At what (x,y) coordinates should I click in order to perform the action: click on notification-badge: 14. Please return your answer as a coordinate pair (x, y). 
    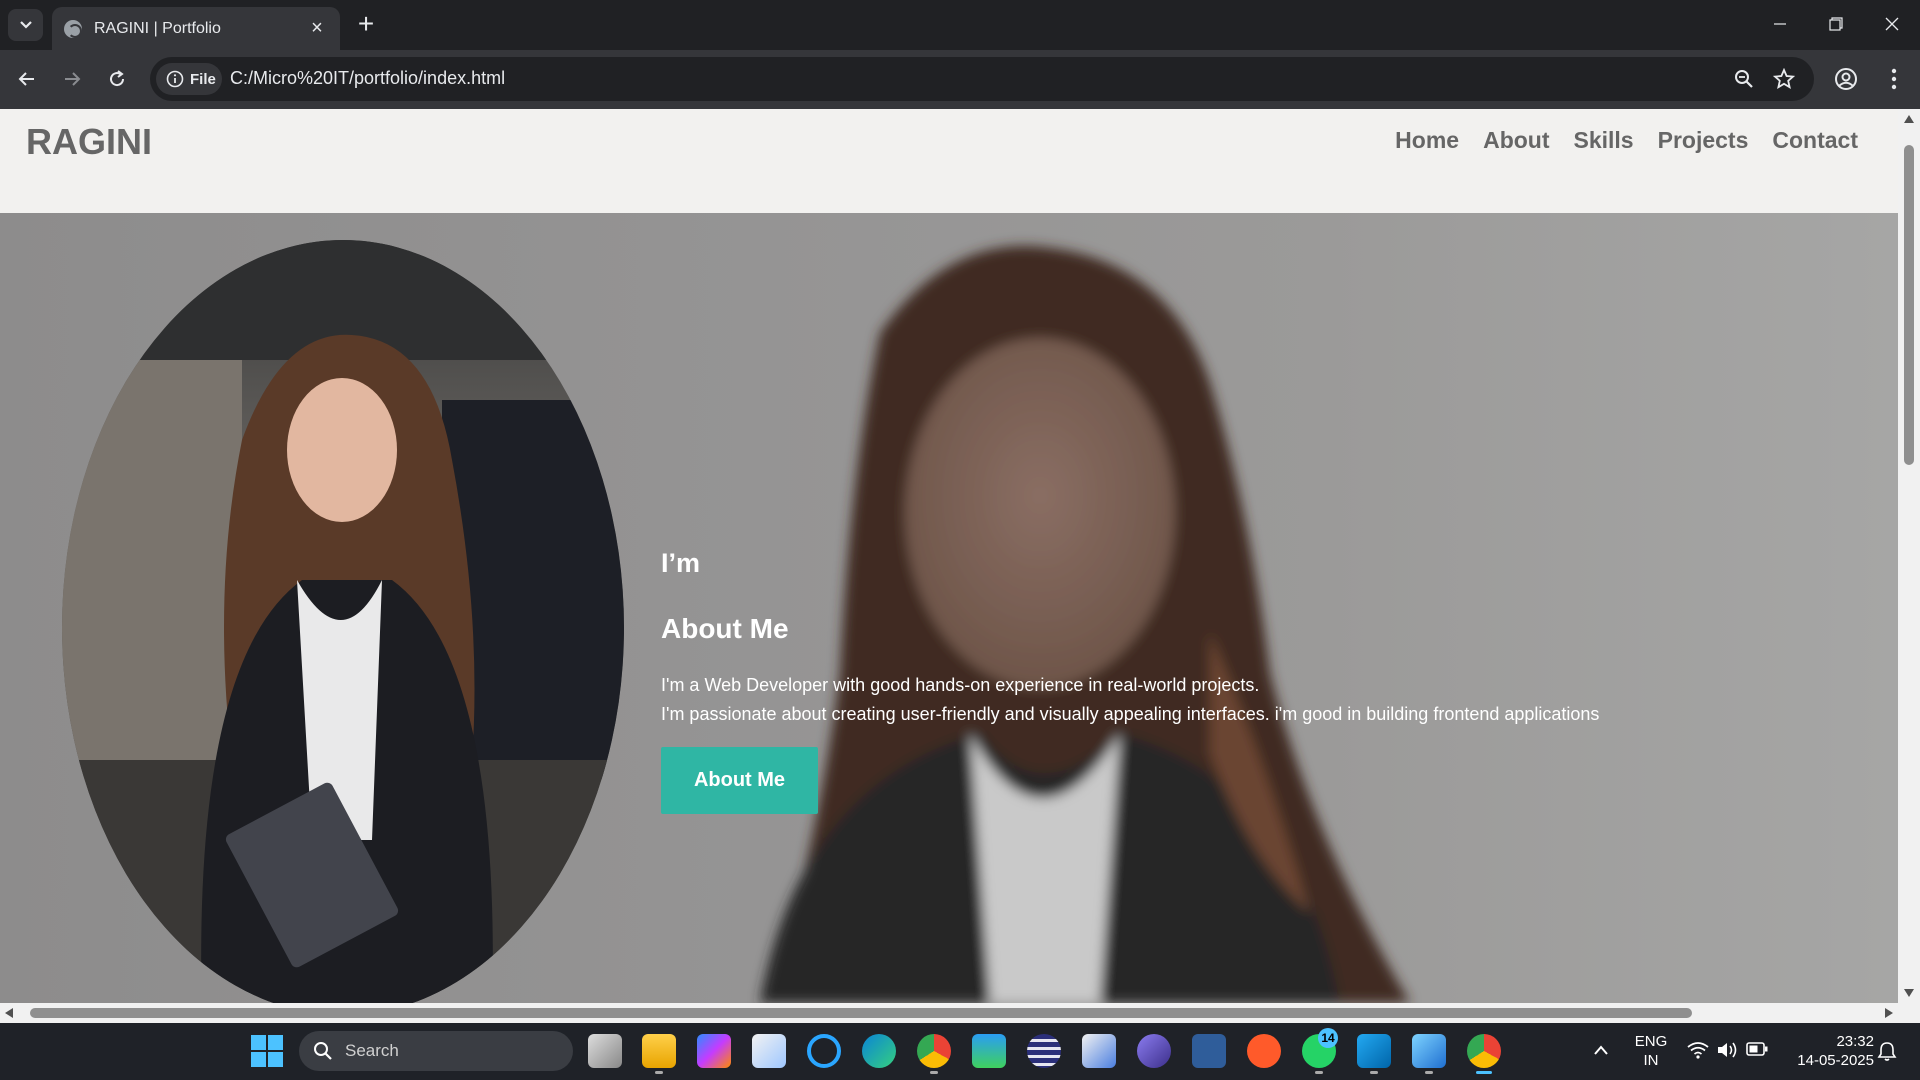
    Looking at the image, I should click on (1328, 1038).